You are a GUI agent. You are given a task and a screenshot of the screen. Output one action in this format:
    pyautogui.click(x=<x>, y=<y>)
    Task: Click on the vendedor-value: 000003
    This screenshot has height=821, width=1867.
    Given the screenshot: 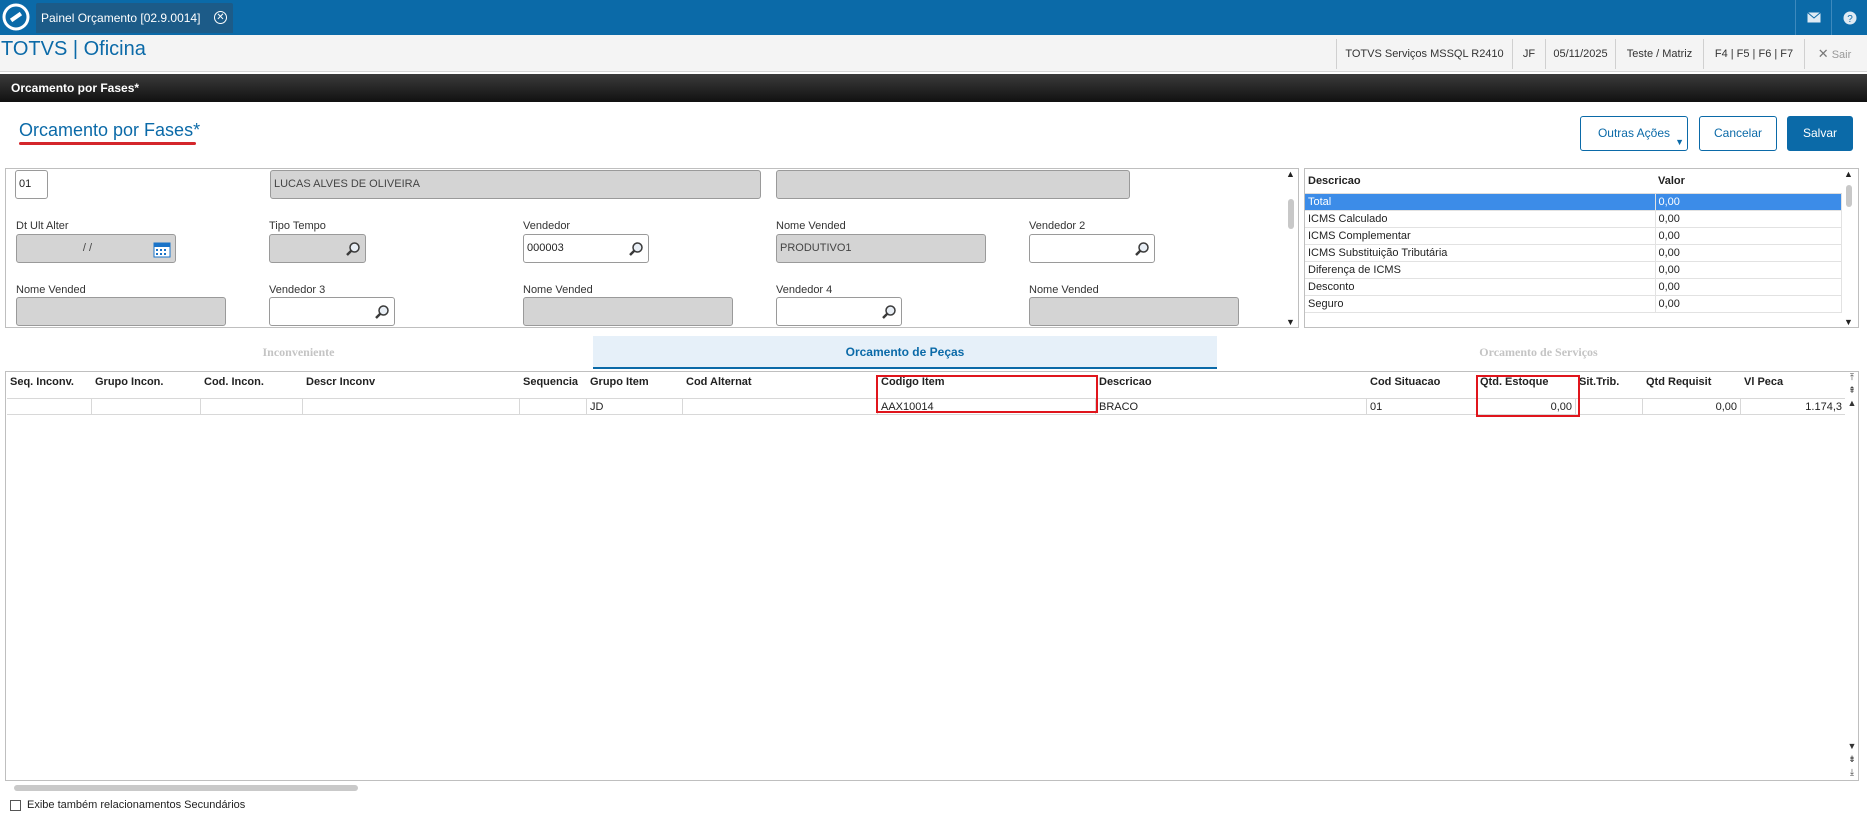 What is the action you would take?
    pyautogui.click(x=545, y=248)
    